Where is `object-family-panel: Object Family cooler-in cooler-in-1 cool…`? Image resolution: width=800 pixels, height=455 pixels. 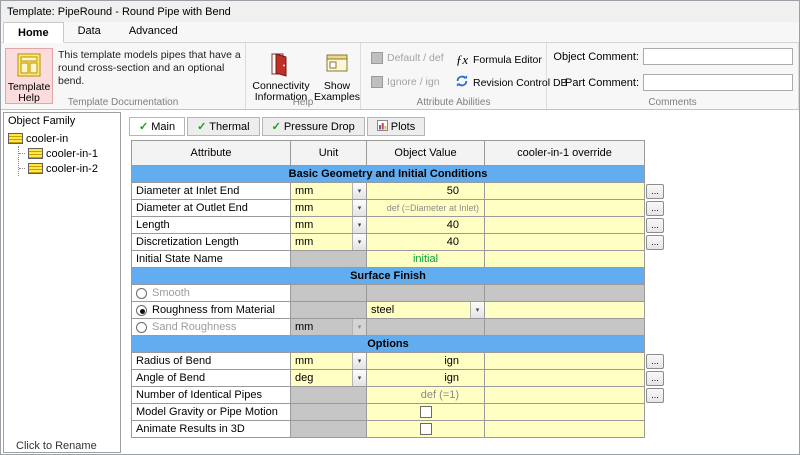
object-family-panel: Object Family cooler-in cooler-in-1 cool… is located at coordinates (62, 282).